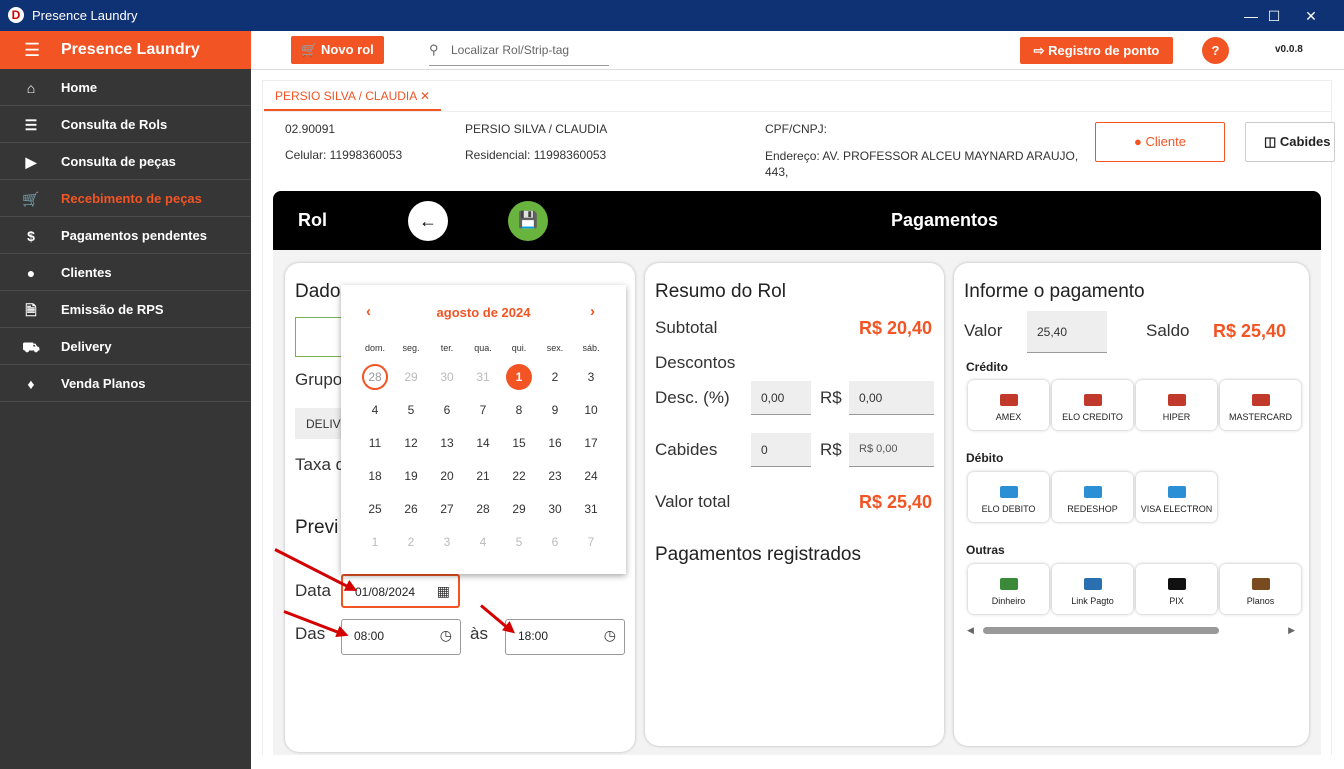  Describe the element at coordinates (411, 476) in the screenshot. I see `calendar-day: 19` at that location.